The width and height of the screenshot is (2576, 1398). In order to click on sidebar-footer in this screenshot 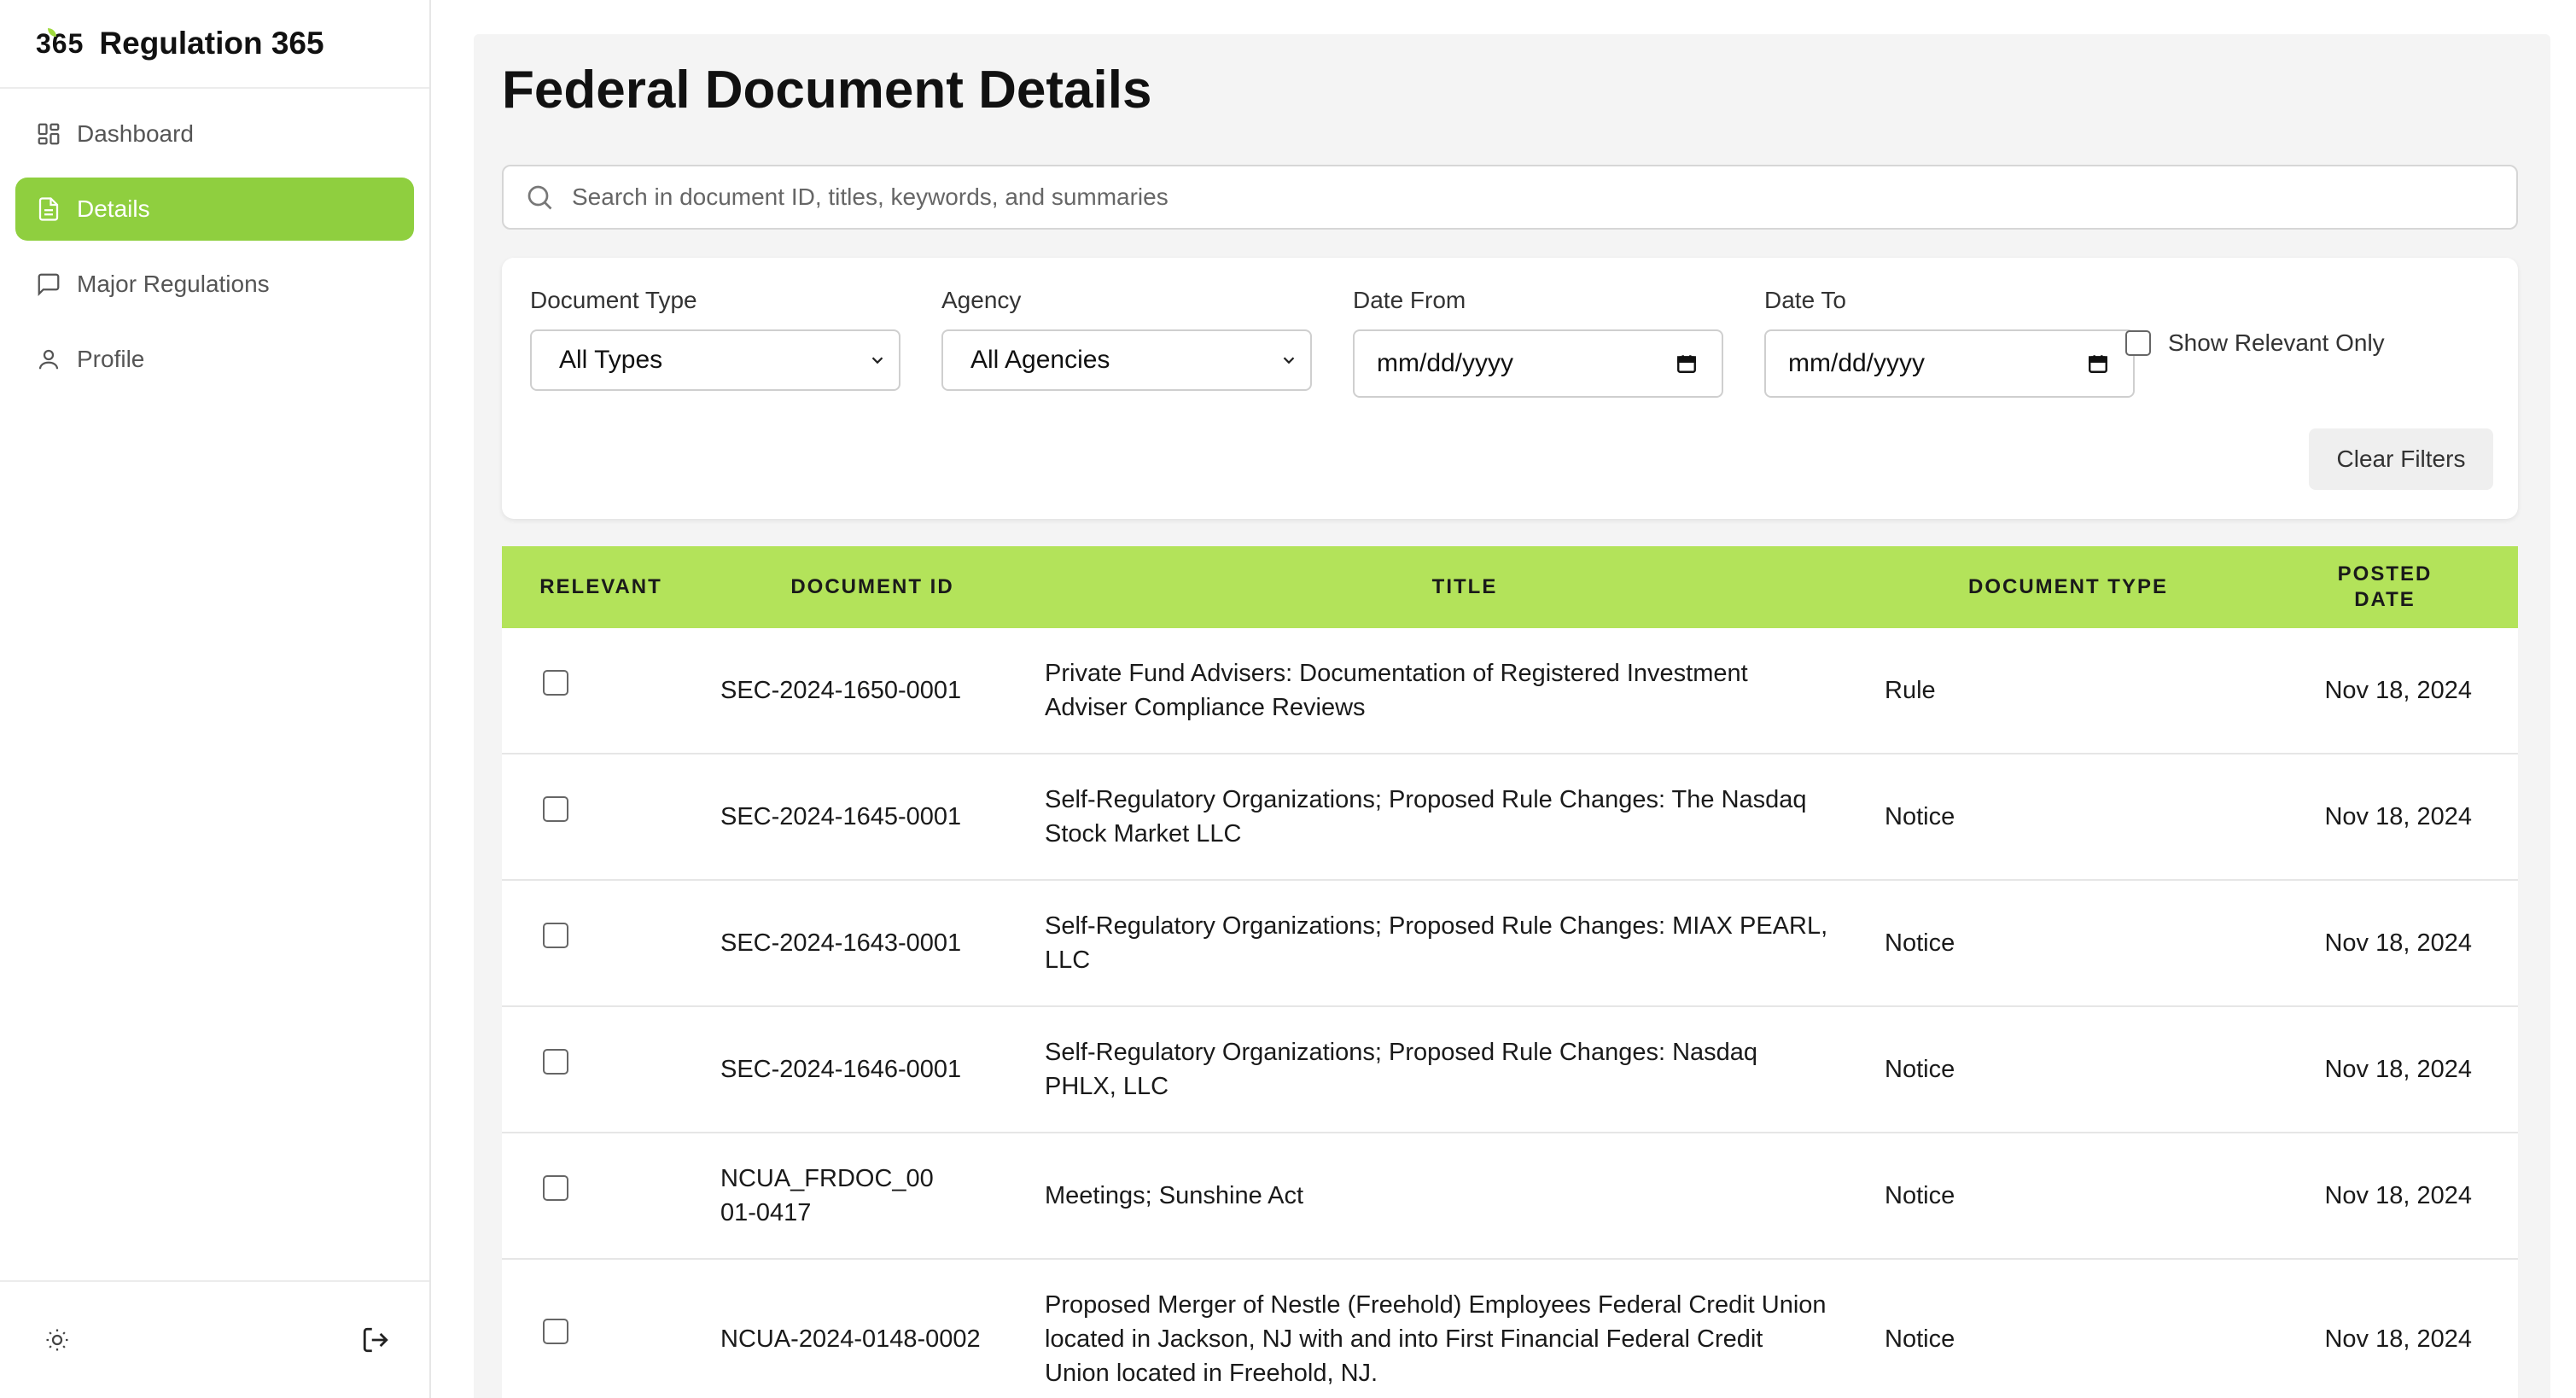, I will do `click(214, 1339)`.